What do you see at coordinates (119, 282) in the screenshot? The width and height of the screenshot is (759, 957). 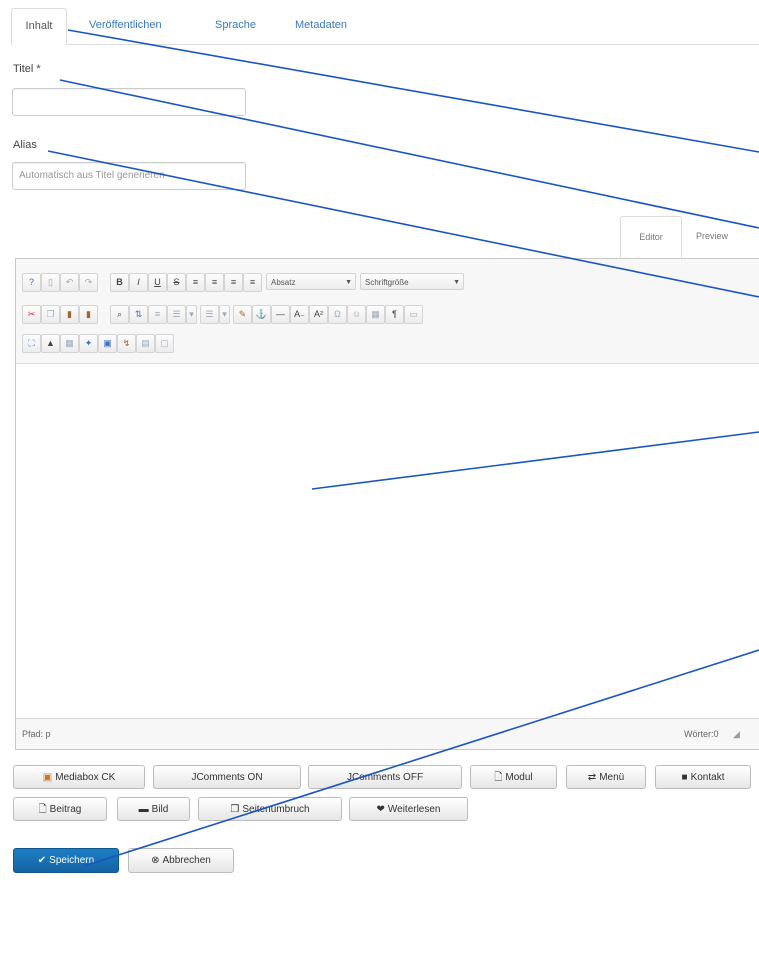 I see `bold-icon: B` at bounding box center [119, 282].